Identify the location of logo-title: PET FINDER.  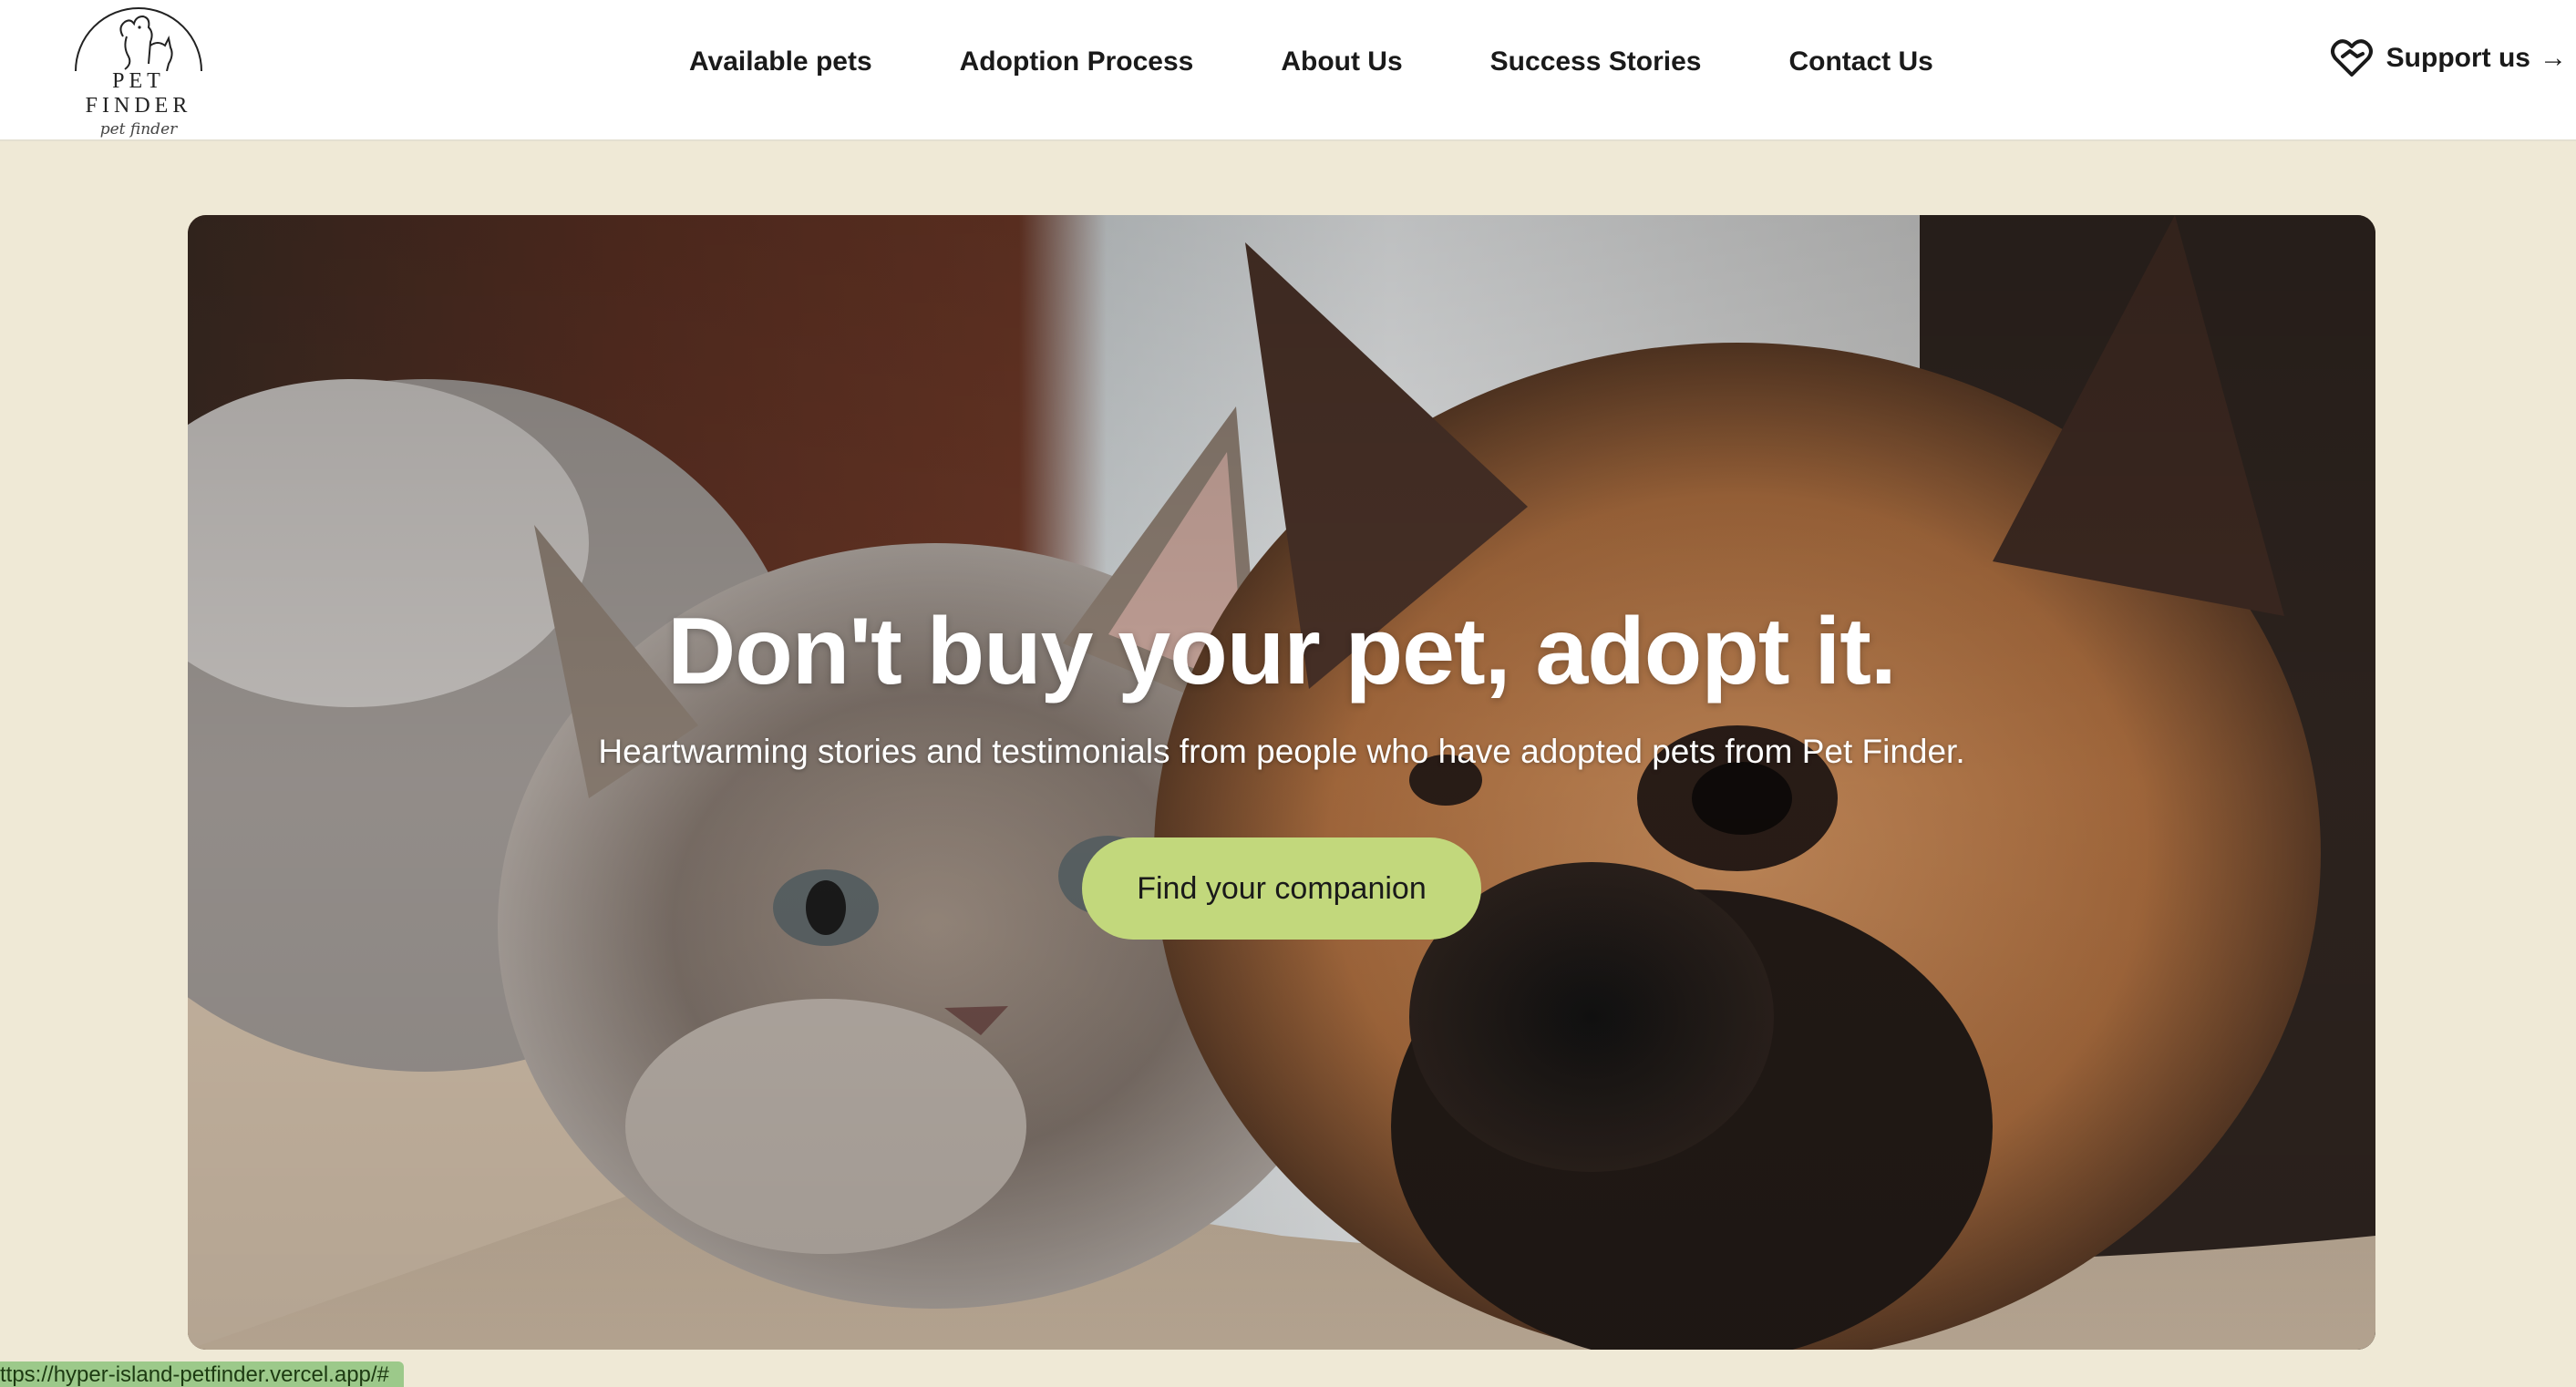
(138, 93).